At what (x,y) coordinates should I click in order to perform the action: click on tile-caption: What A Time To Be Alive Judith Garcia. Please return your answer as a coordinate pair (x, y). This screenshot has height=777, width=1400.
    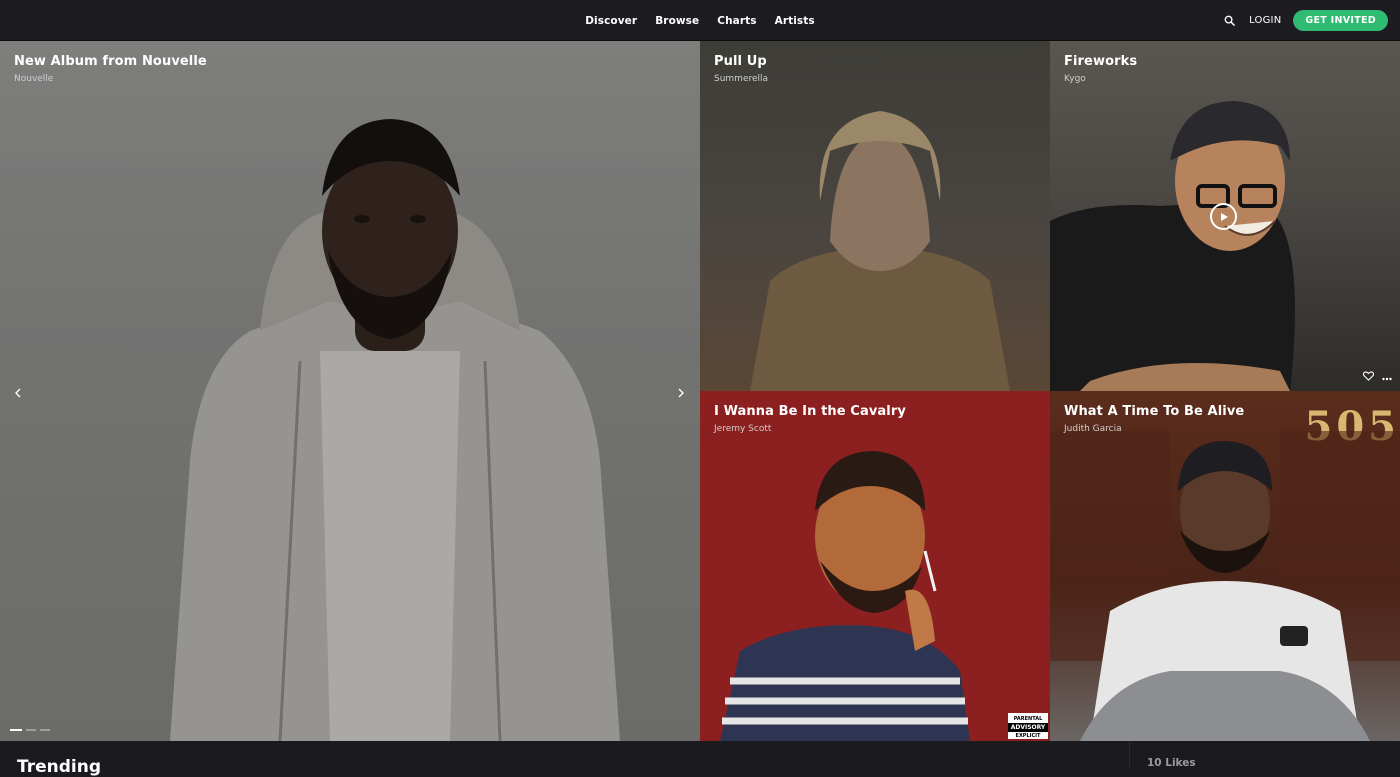
    Looking at the image, I should click on (1154, 419).